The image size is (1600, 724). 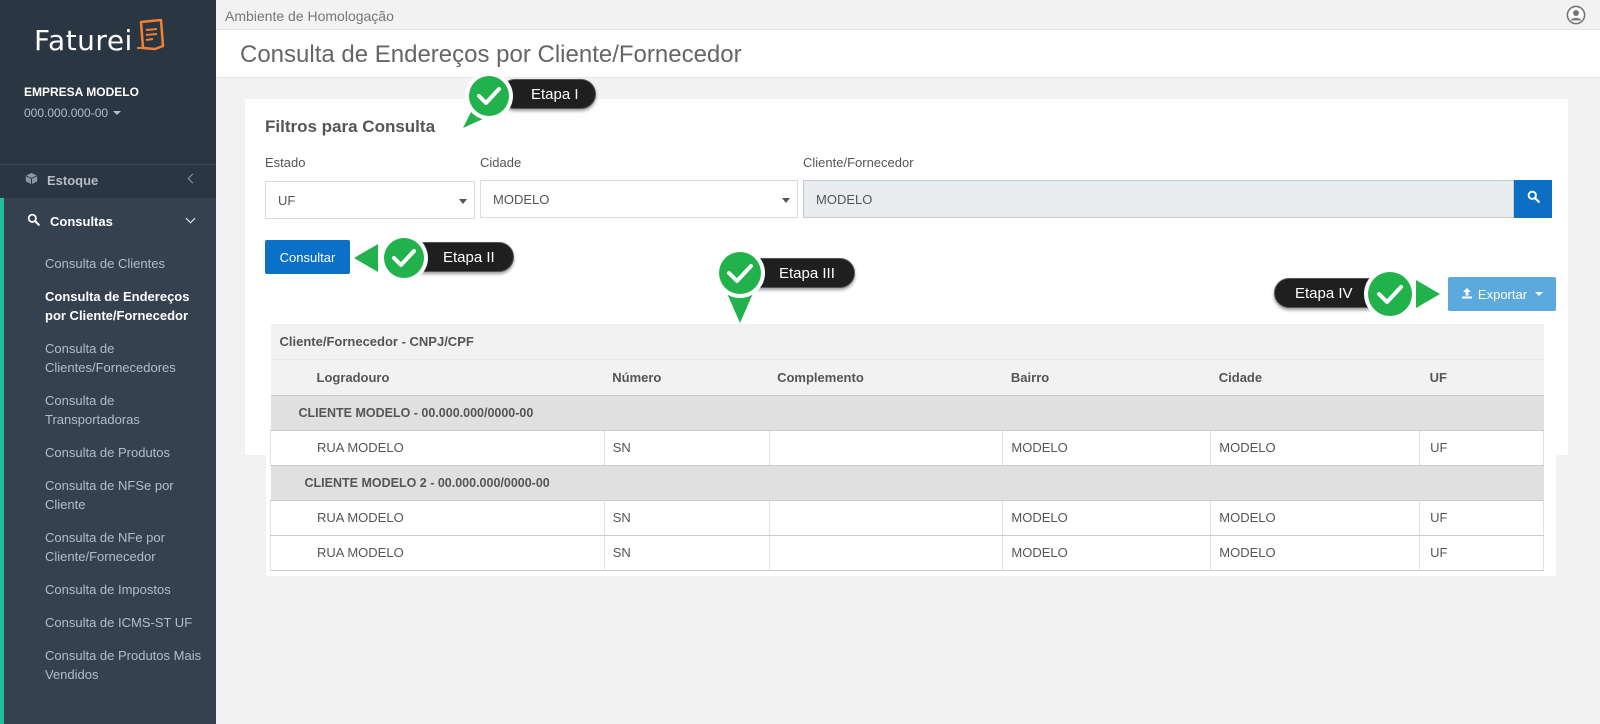 What do you see at coordinates (488, 100) in the screenshot?
I see `step-check-1-icon` at bounding box center [488, 100].